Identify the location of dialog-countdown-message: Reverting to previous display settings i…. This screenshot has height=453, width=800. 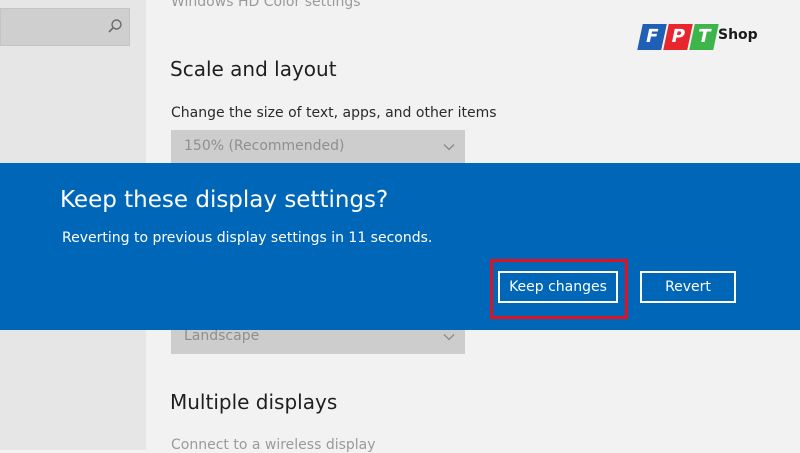
(247, 238).